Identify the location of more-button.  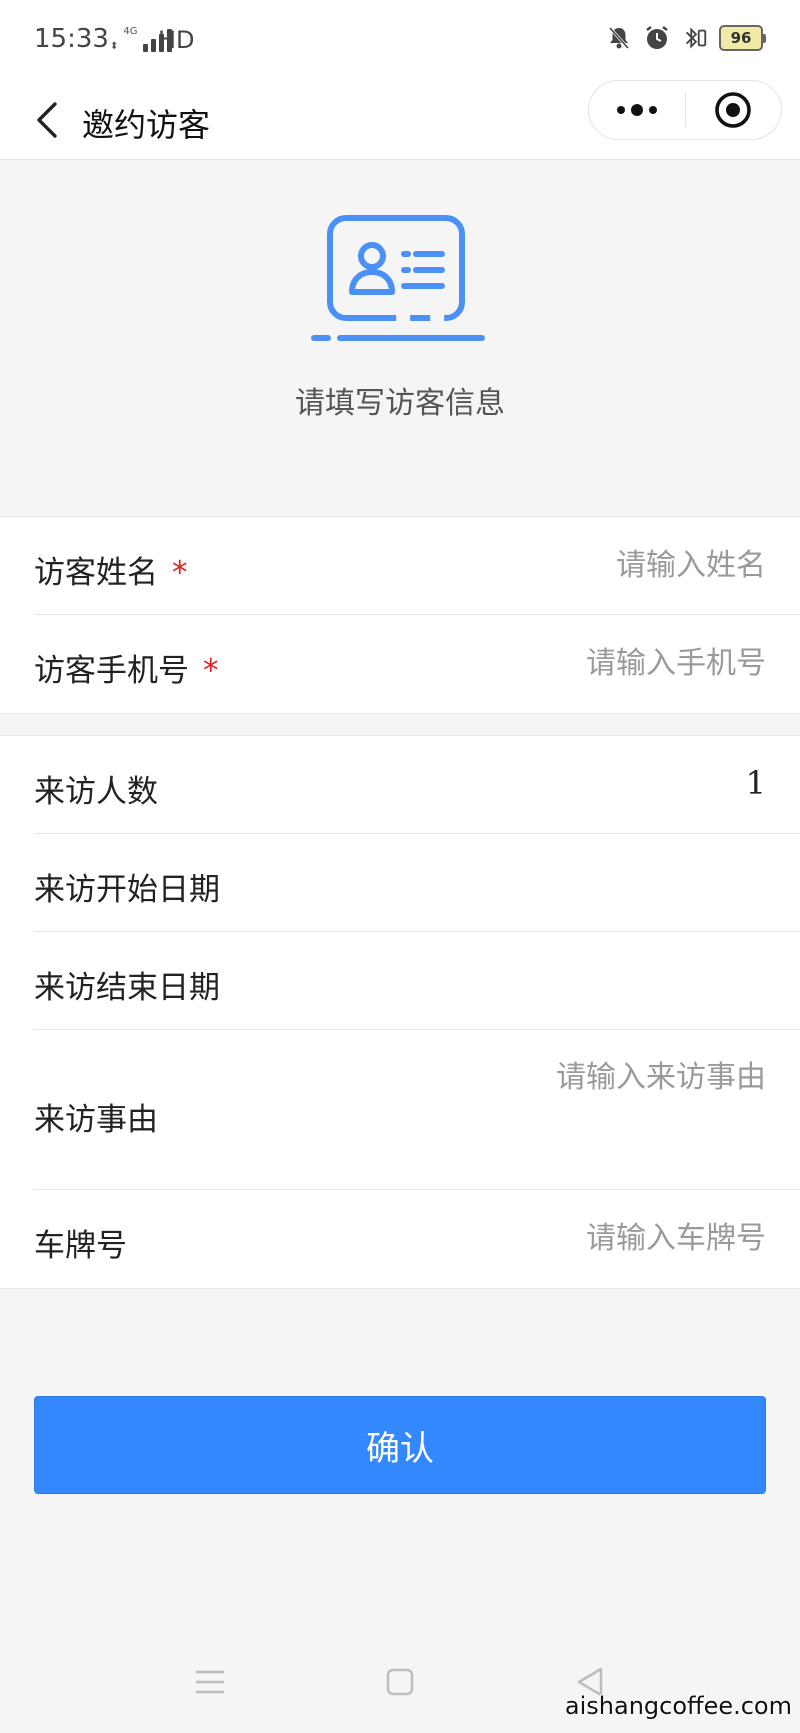
(637, 110).